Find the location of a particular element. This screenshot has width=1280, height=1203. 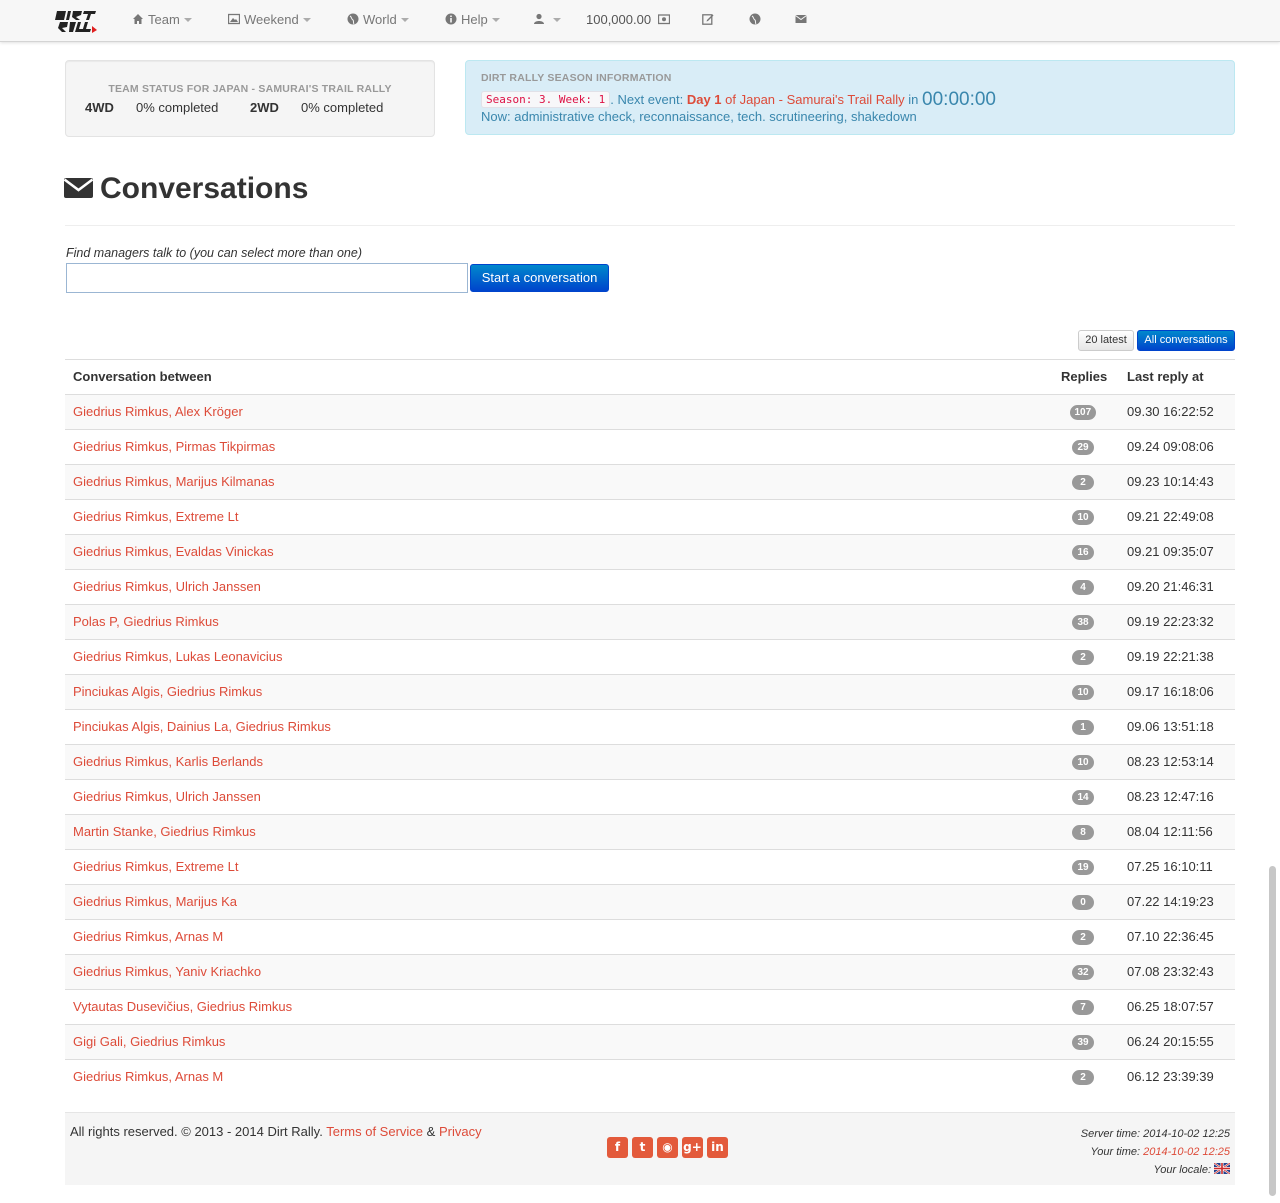

dirt-rally-logo is located at coordinates (76, 21).